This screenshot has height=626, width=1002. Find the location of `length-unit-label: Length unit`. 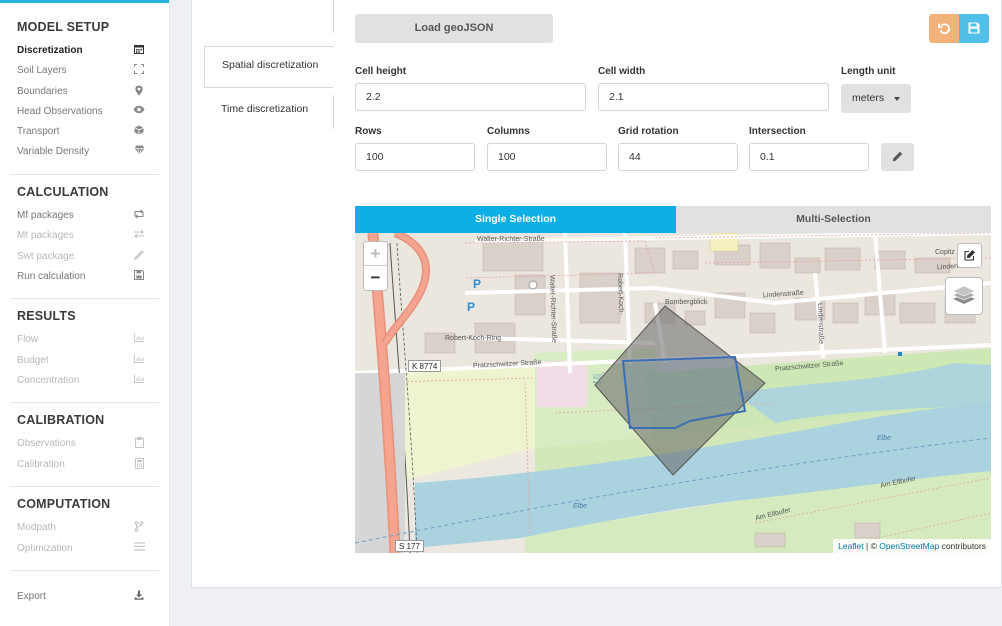

length-unit-label: Length unit is located at coordinates (868, 71).